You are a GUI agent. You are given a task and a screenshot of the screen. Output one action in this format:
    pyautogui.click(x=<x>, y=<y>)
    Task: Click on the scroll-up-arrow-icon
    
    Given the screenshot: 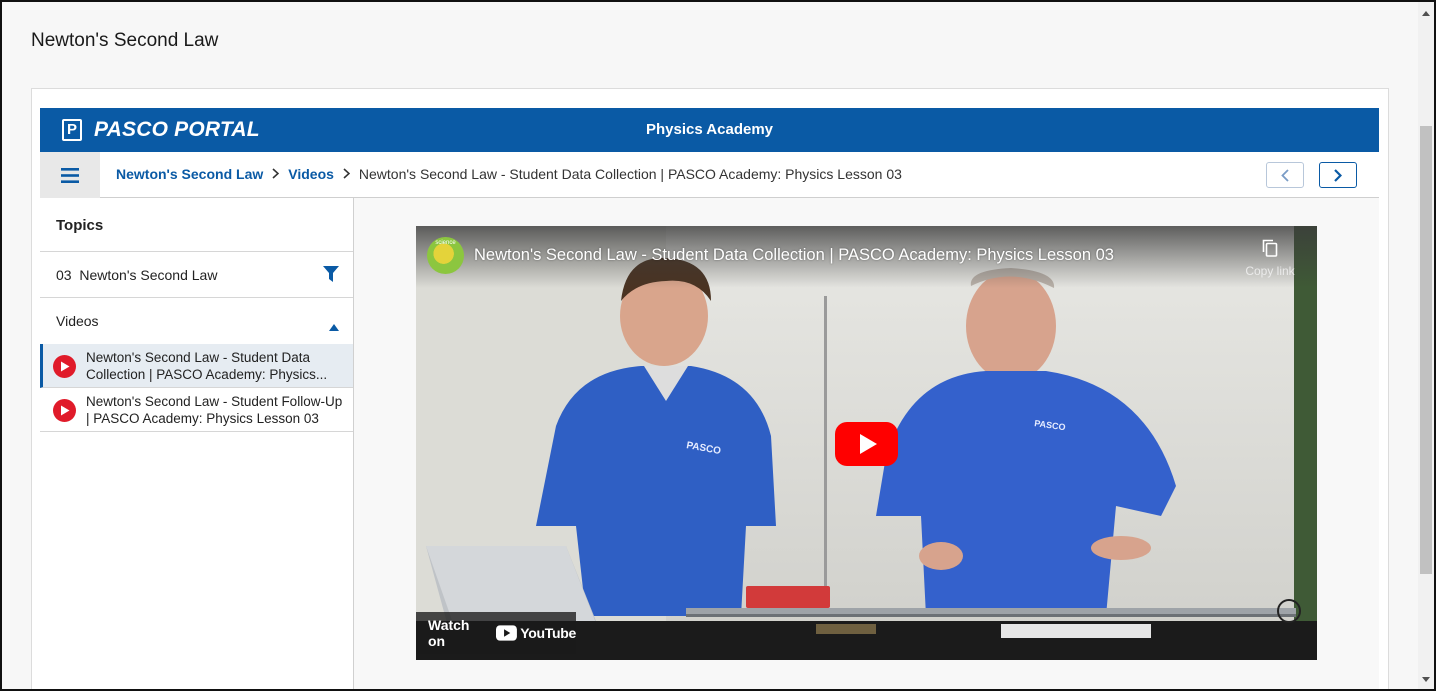 What is the action you would take?
    pyautogui.click(x=1426, y=13)
    